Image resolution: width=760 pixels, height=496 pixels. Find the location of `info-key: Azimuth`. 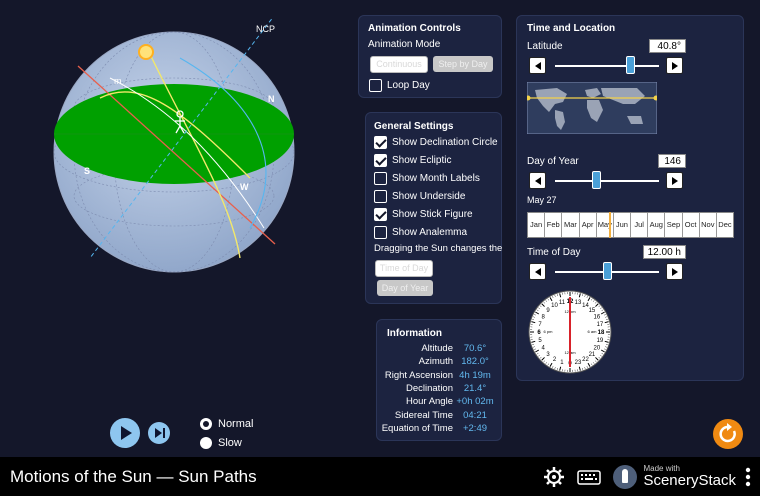

info-key: Azimuth is located at coordinates (435, 362).